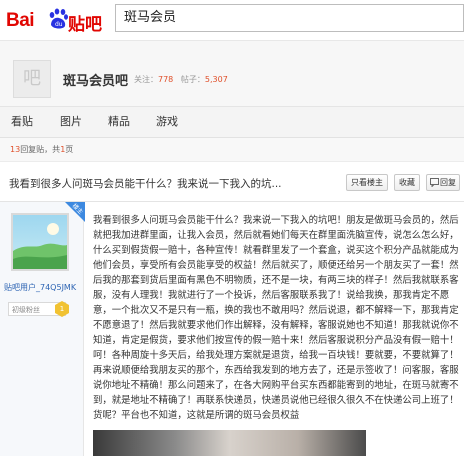 This screenshot has width=464, height=456. I want to click on follow-count: 778, so click(166, 79).